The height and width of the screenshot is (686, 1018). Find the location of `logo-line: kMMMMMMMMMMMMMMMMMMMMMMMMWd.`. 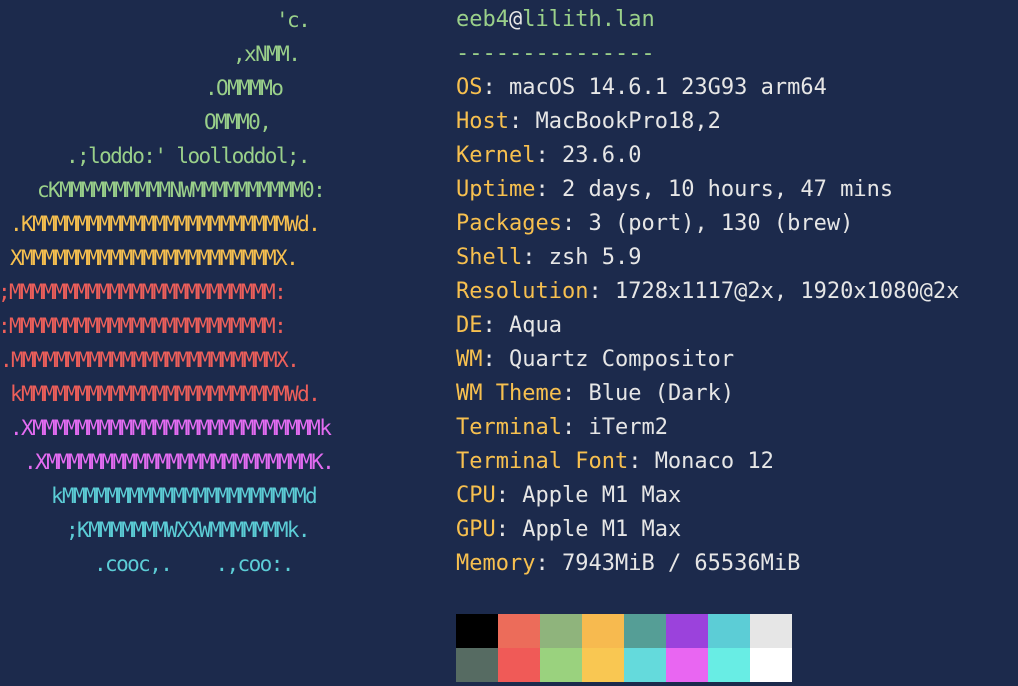

logo-line: kMMMMMMMMMMMMMMMMMMMMMMMMWd. is located at coordinates (165, 394).